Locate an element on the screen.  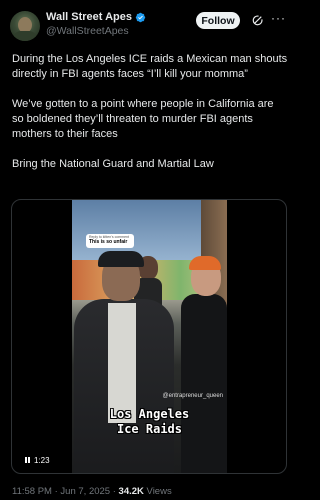
author-block: Wall Street Apes @WallStreetApes is located at coordinates (96, 24).